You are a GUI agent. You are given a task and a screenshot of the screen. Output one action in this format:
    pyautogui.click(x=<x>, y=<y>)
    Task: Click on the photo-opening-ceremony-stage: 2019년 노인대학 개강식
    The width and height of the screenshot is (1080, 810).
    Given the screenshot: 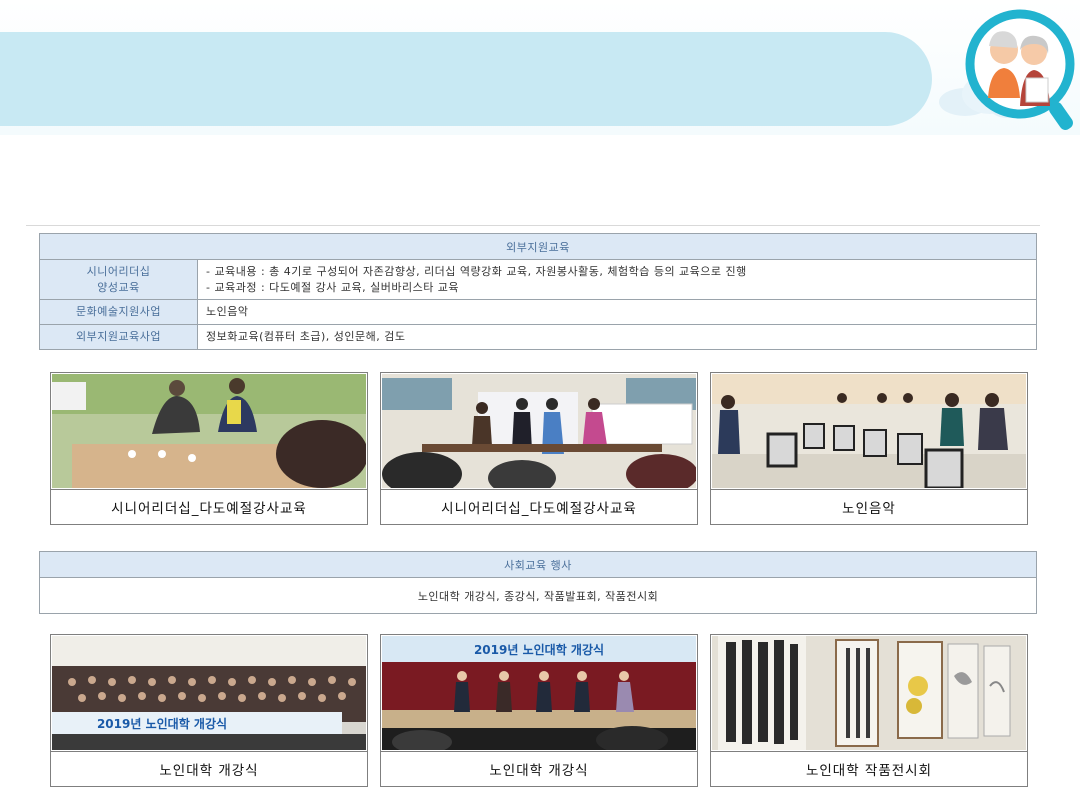 What is the action you would take?
    pyautogui.click(x=539, y=693)
    